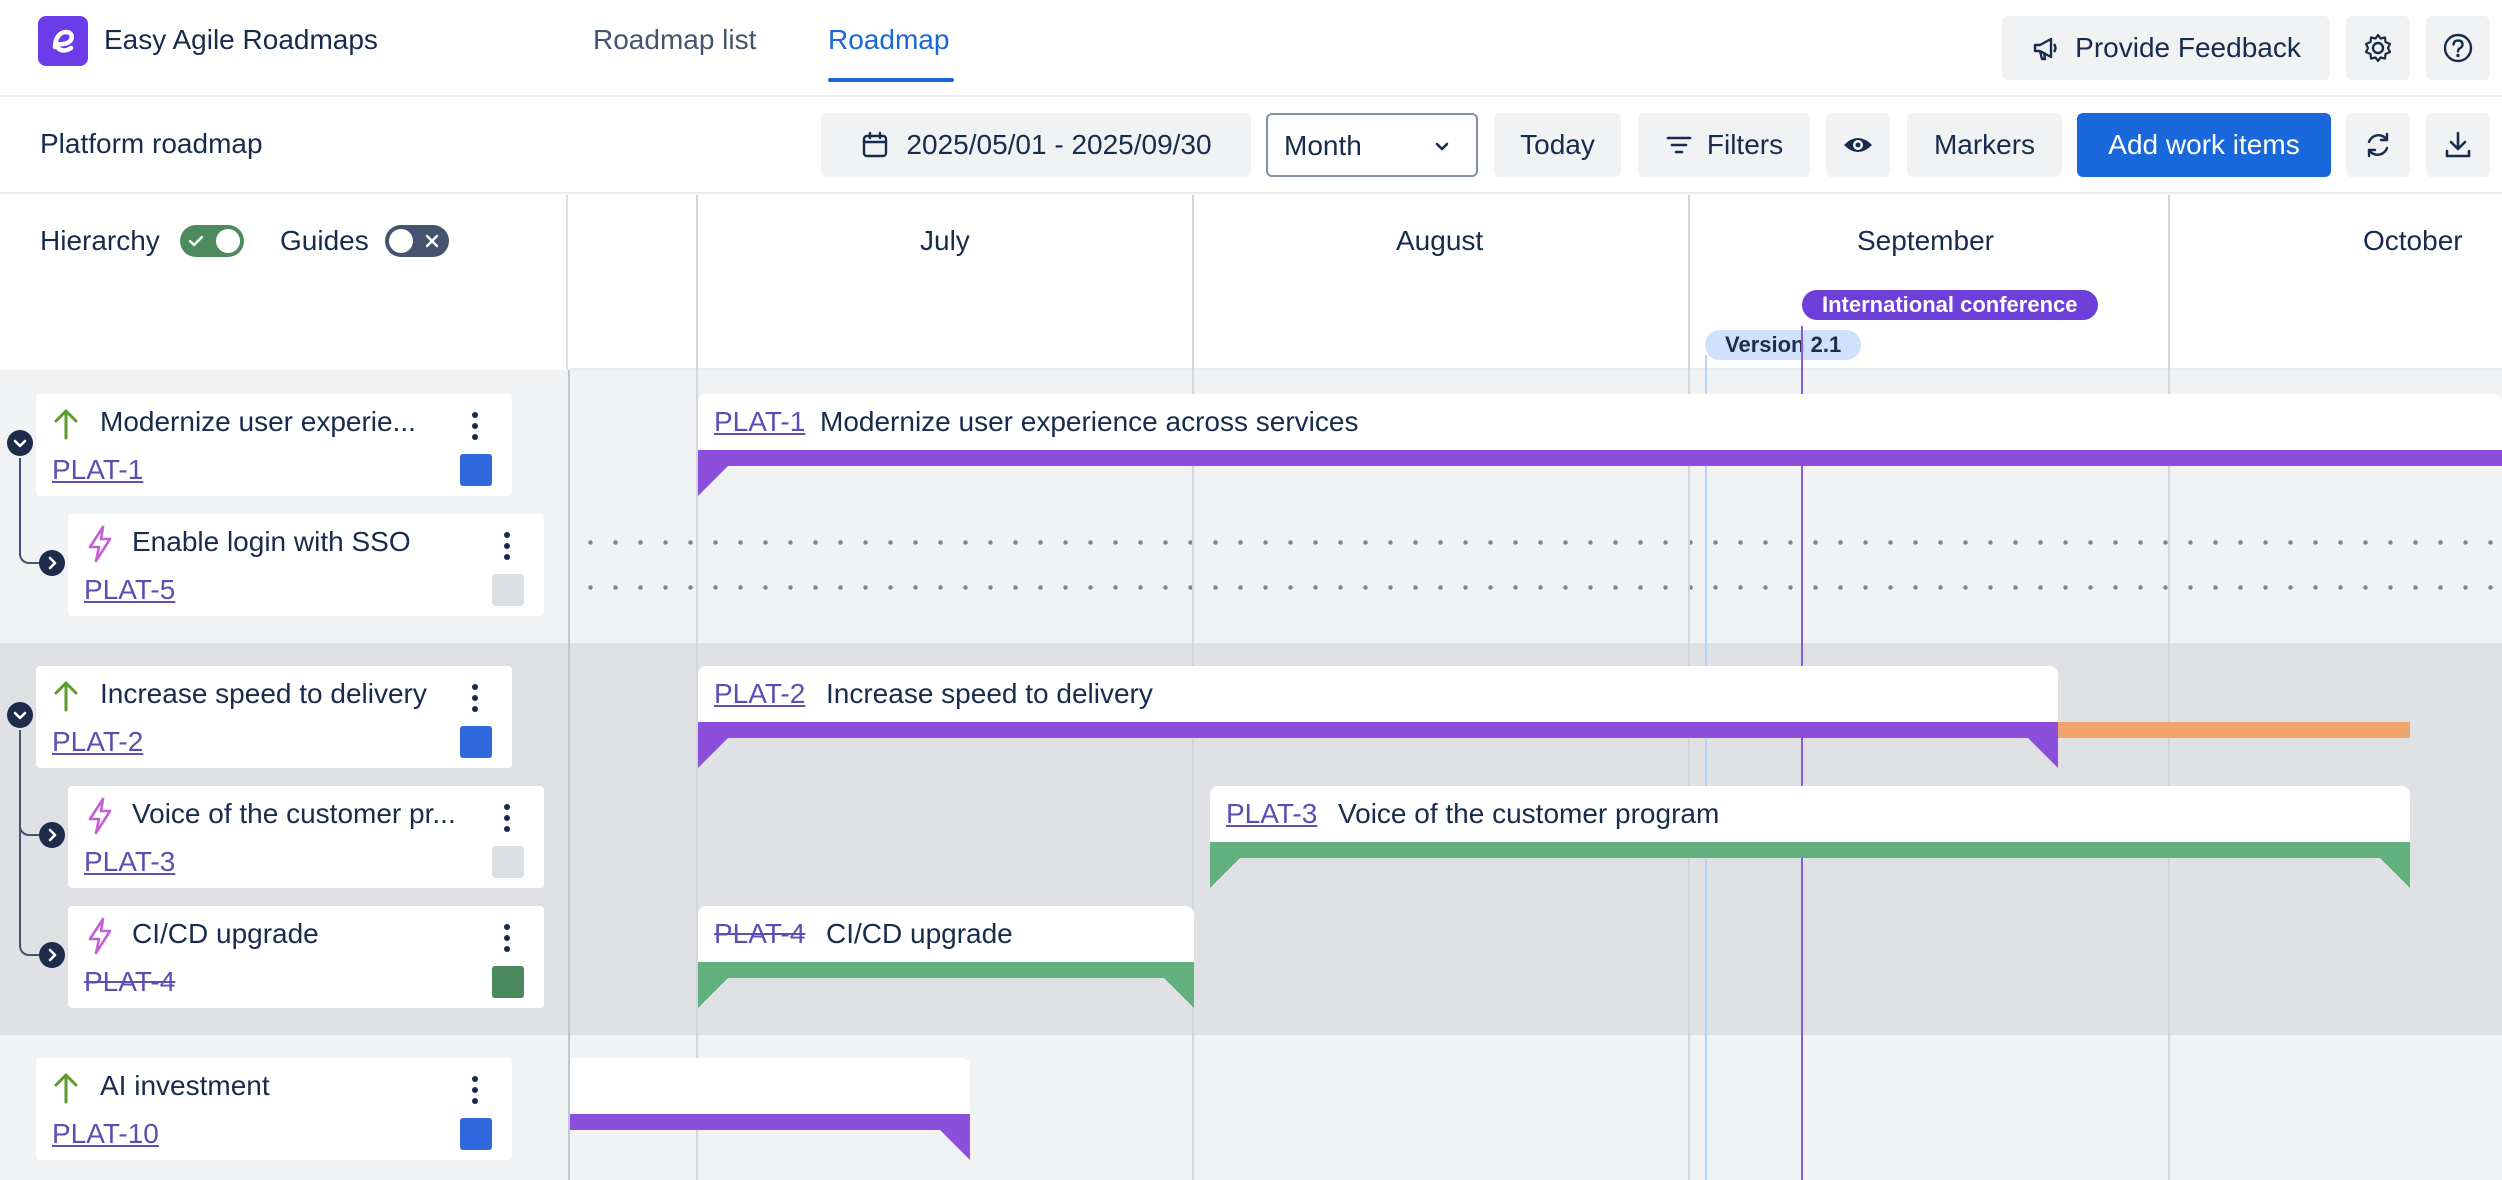 This screenshot has height=1180, width=2502. Describe the element at coordinates (2204, 145) in the screenshot. I see `add-work-items-button: Add work items` at that location.